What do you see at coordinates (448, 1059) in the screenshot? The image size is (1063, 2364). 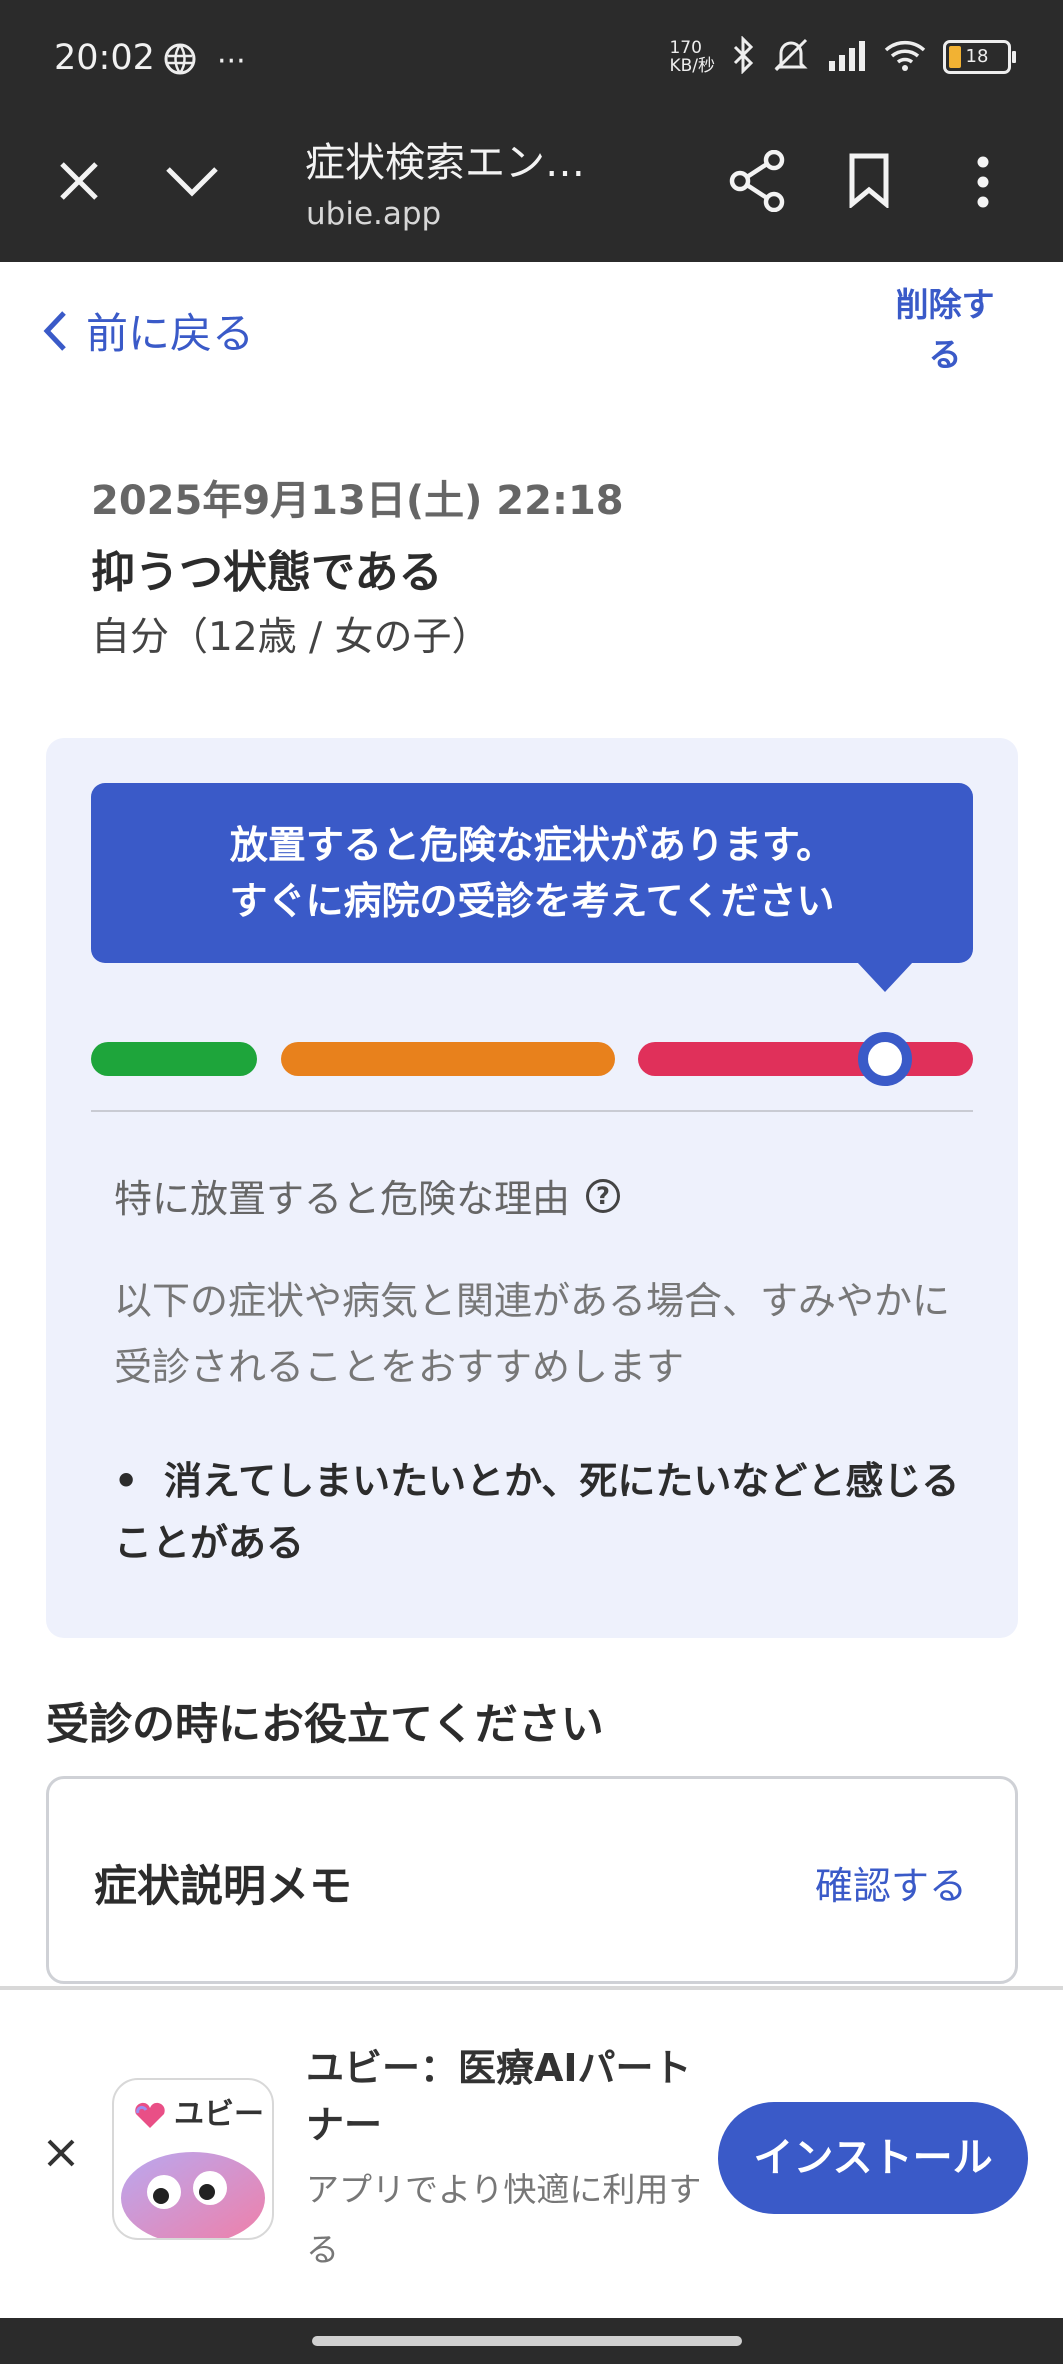 I see `urgency-level-medium` at bounding box center [448, 1059].